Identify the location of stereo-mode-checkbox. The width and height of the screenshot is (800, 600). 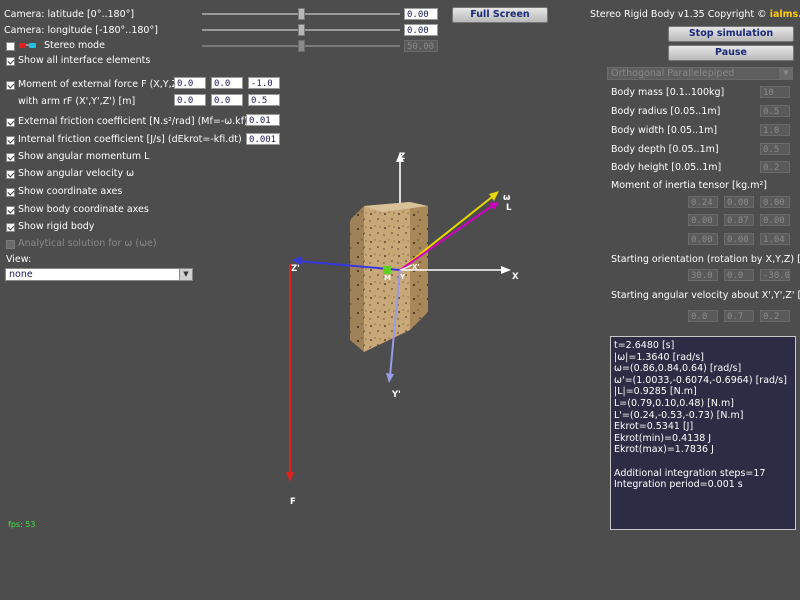
(10, 46).